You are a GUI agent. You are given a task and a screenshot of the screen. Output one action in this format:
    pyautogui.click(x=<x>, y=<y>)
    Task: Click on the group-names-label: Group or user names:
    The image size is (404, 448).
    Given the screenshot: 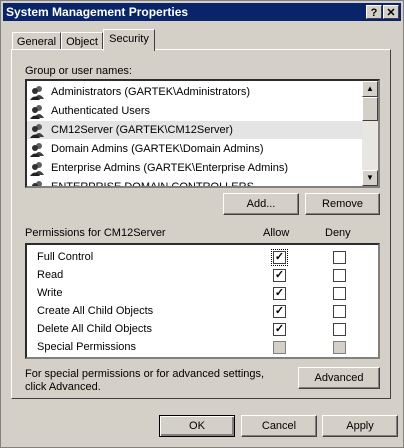 What is the action you would take?
    pyautogui.click(x=78, y=71)
    